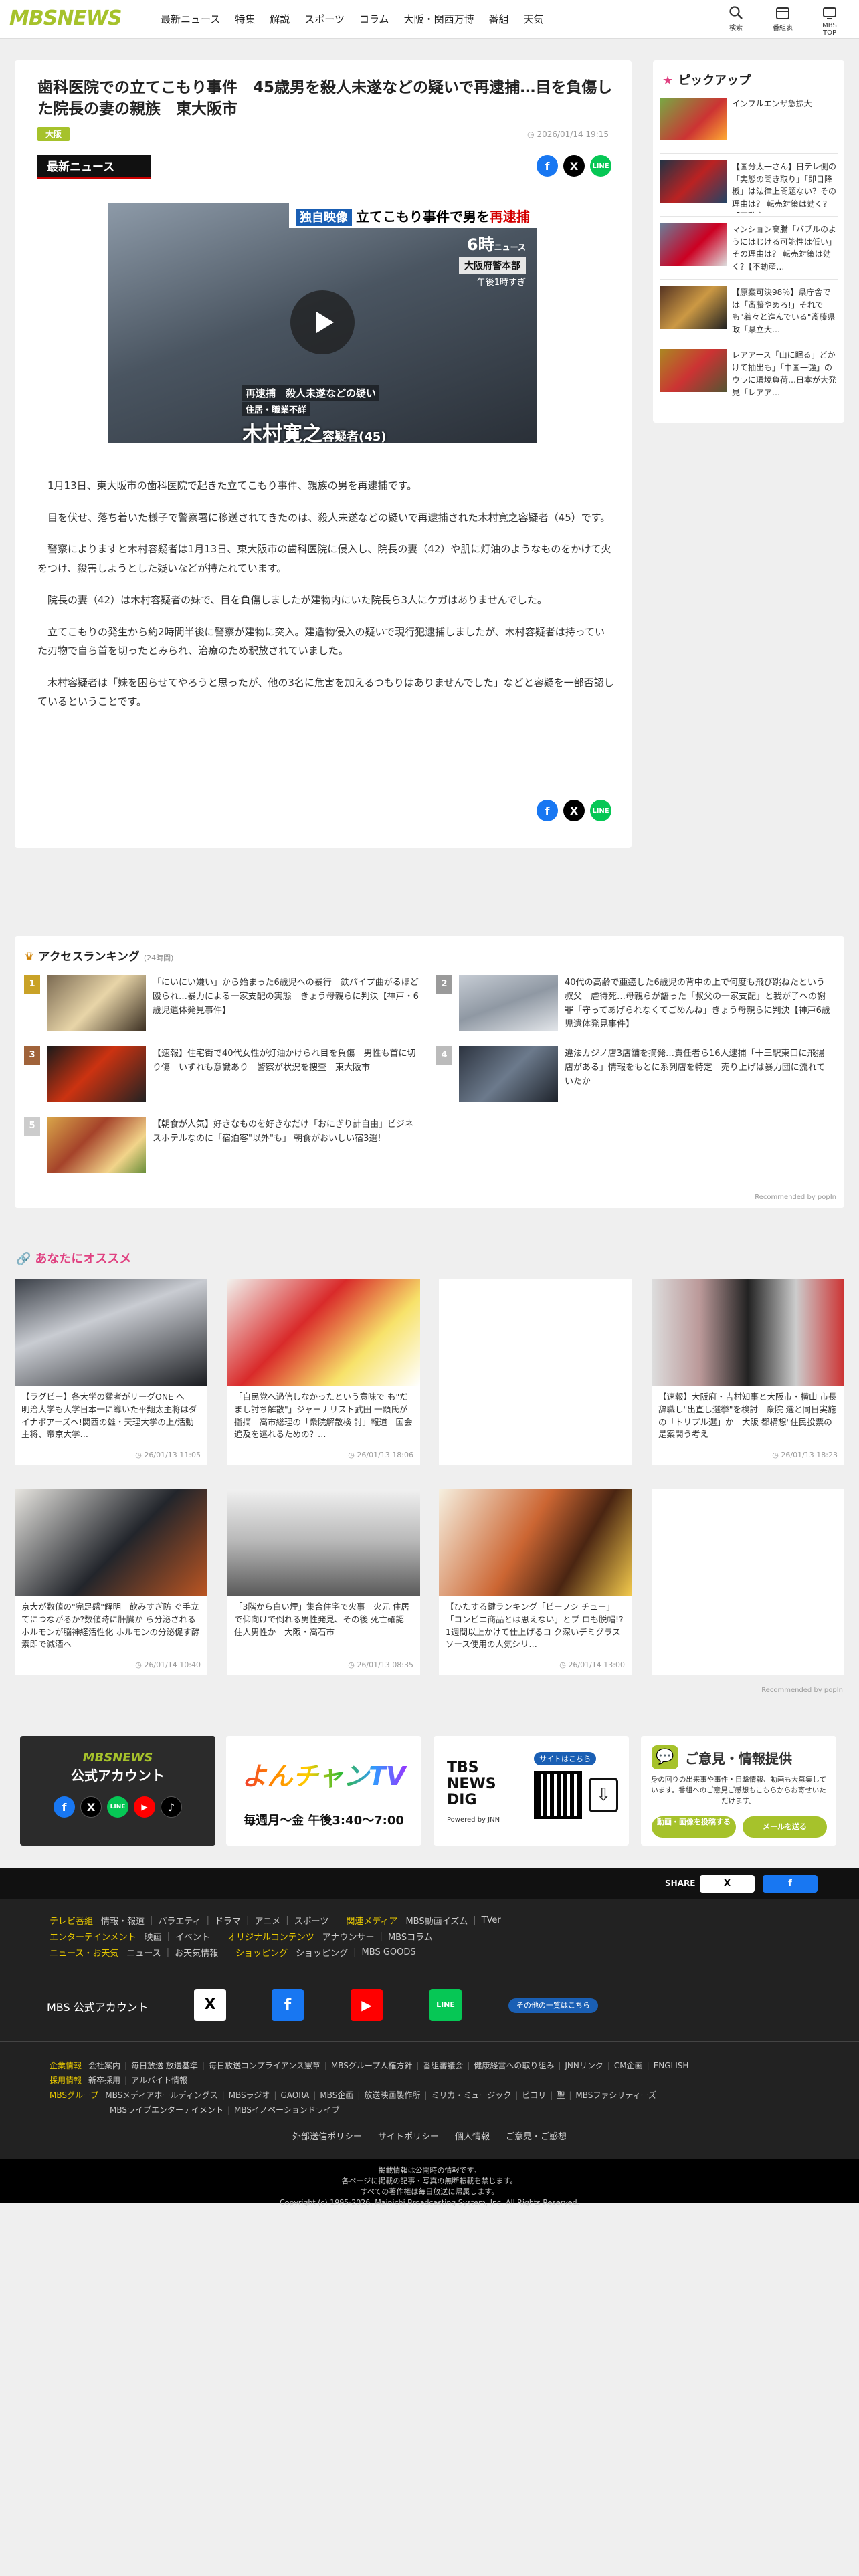 The height and width of the screenshot is (2576, 859). What do you see at coordinates (104, 2080) in the screenshot?
I see `footer-link: 新卒採用` at bounding box center [104, 2080].